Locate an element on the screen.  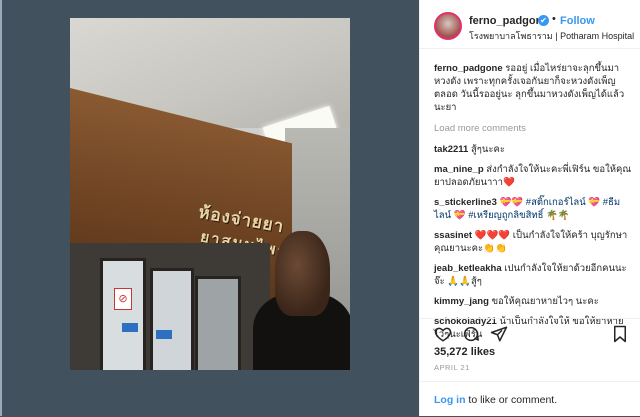
comment-username: ssasinet is located at coordinates (453, 235).